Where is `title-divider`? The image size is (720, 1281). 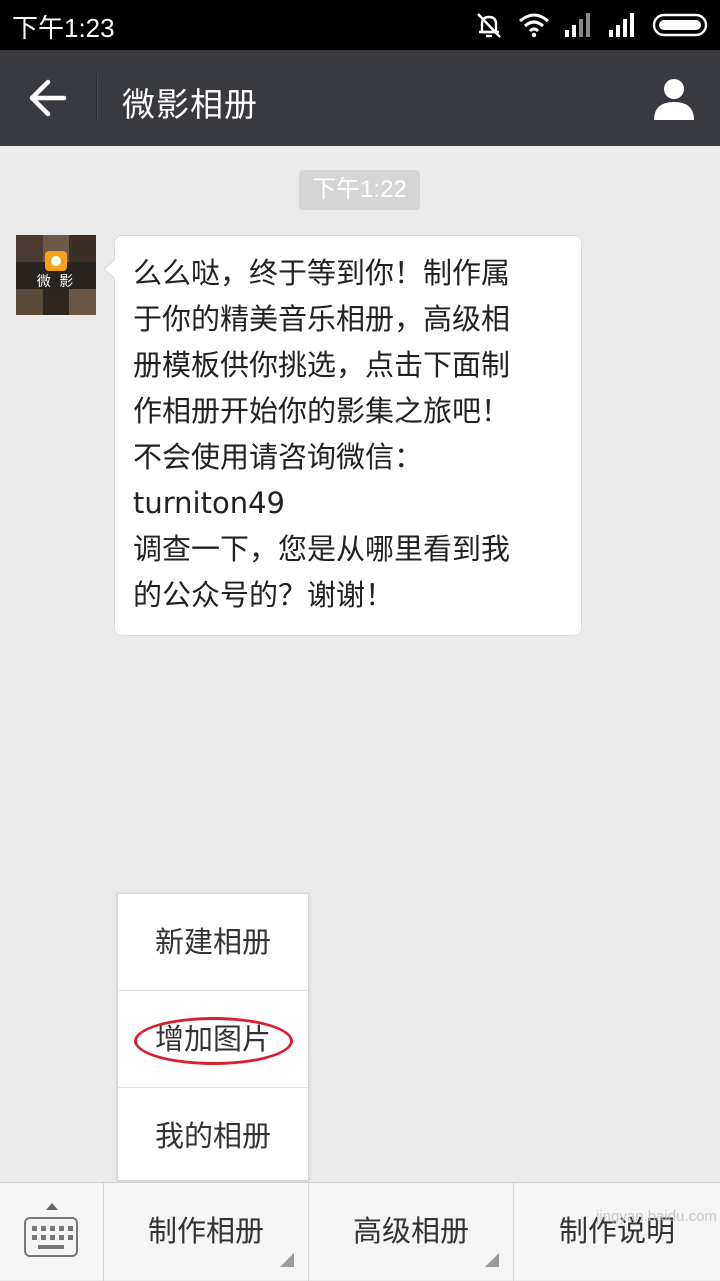 title-divider is located at coordinates (96, 98).